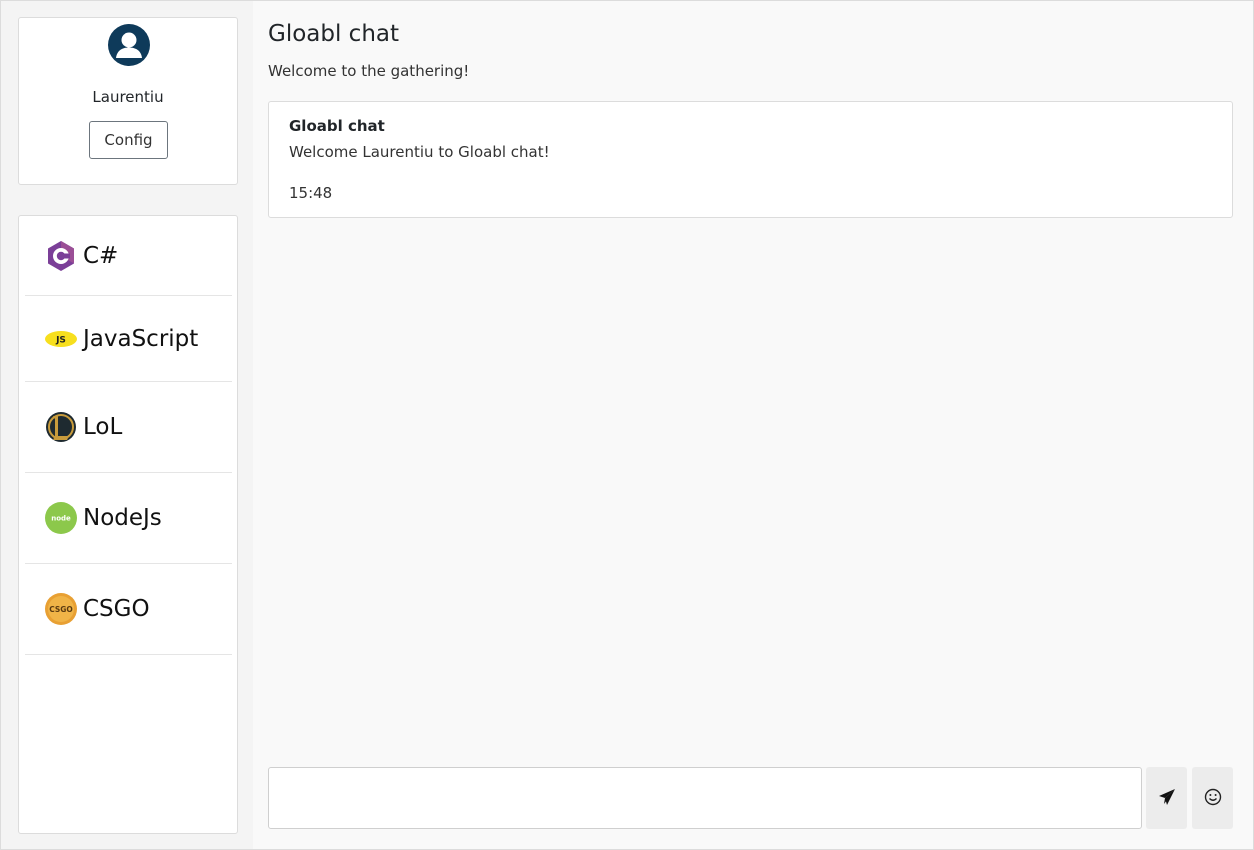 The image size is (1254, 850). I want to click on channel-item-csharp: C#, so click(128, 256).